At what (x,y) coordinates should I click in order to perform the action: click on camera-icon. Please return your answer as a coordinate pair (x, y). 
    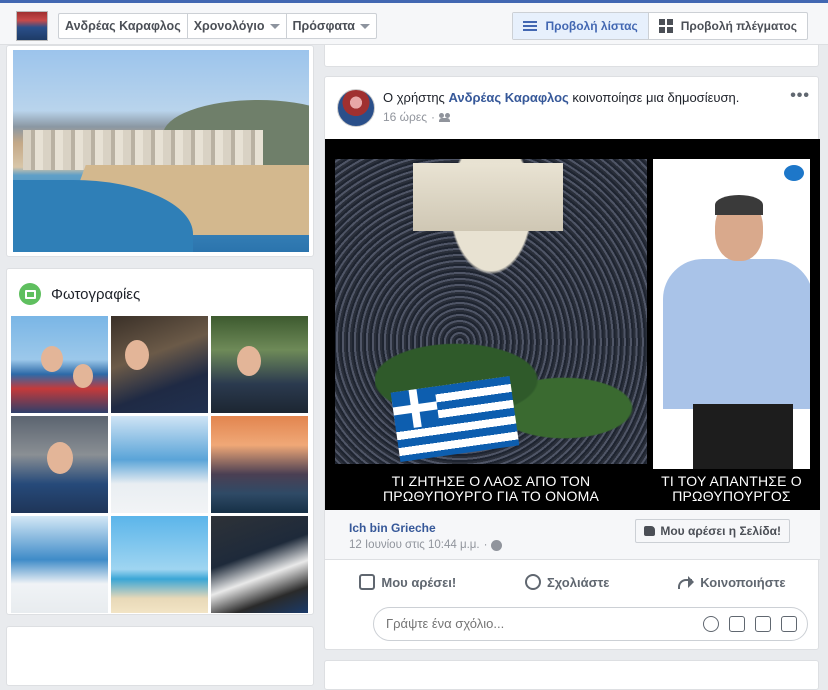
    Looking at the image, I should click on (737, 624).